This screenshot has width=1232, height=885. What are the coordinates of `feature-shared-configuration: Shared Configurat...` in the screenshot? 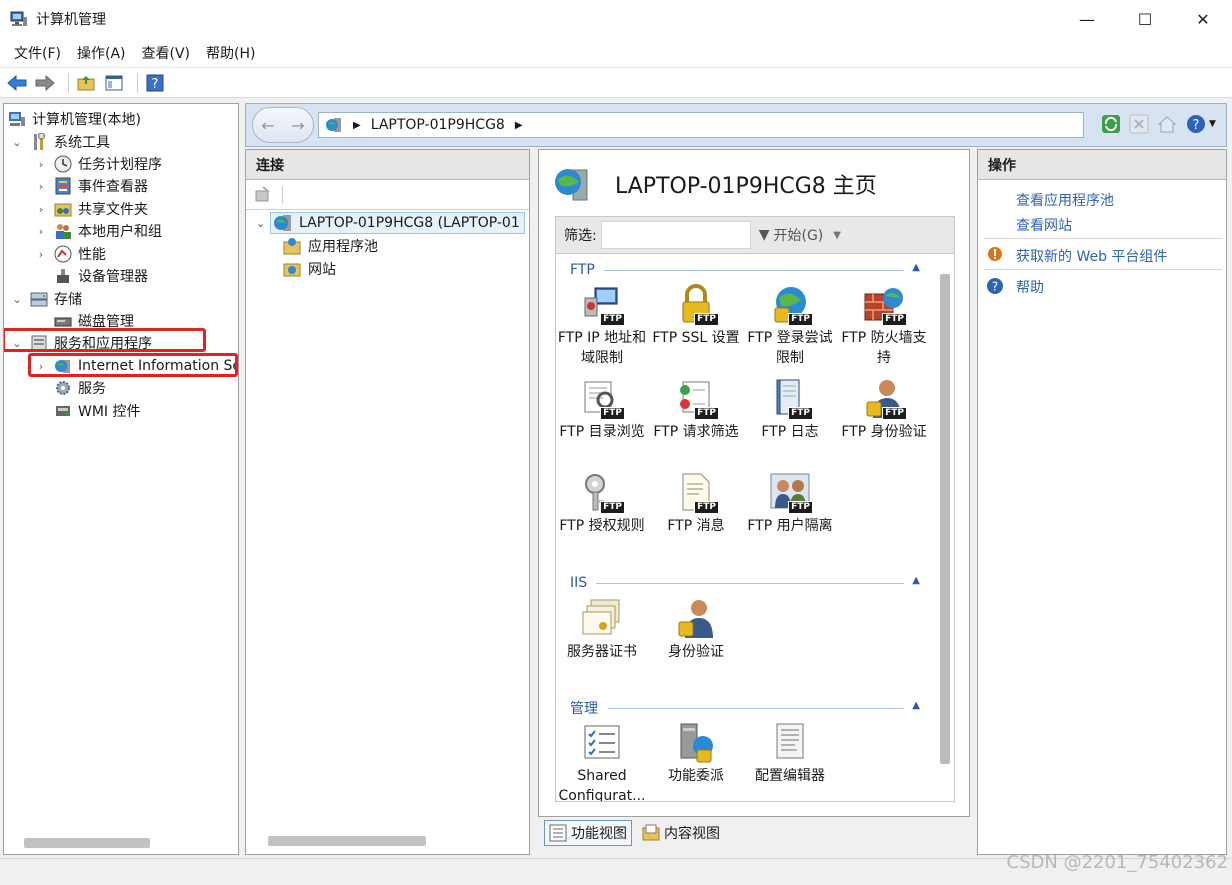 It's located at (602, 762).